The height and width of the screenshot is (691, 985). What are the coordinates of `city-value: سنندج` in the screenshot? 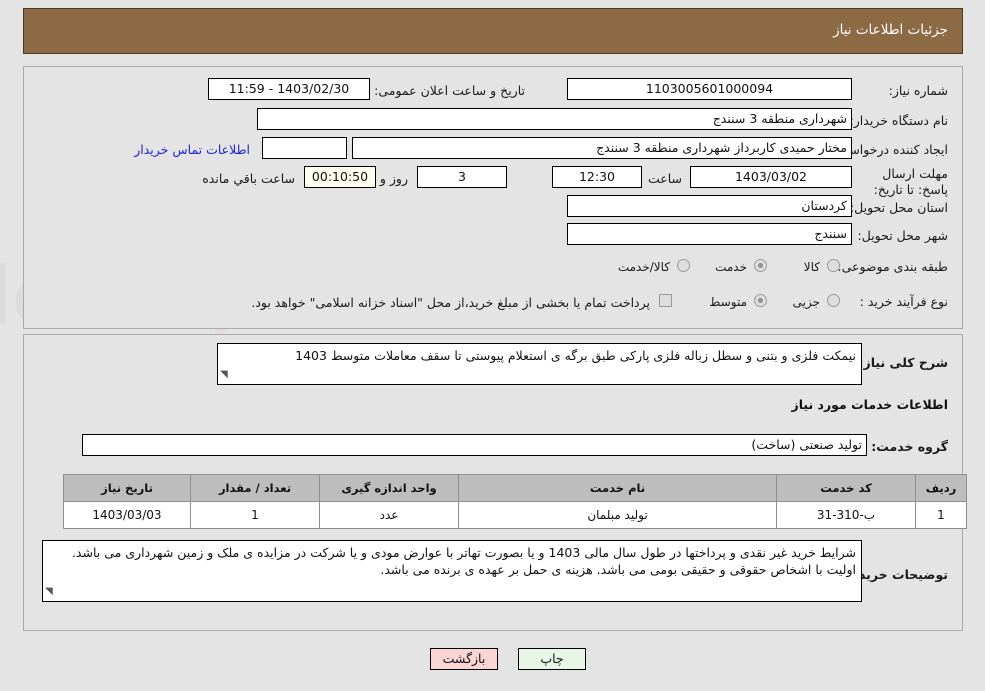 It's located at (709, 234).